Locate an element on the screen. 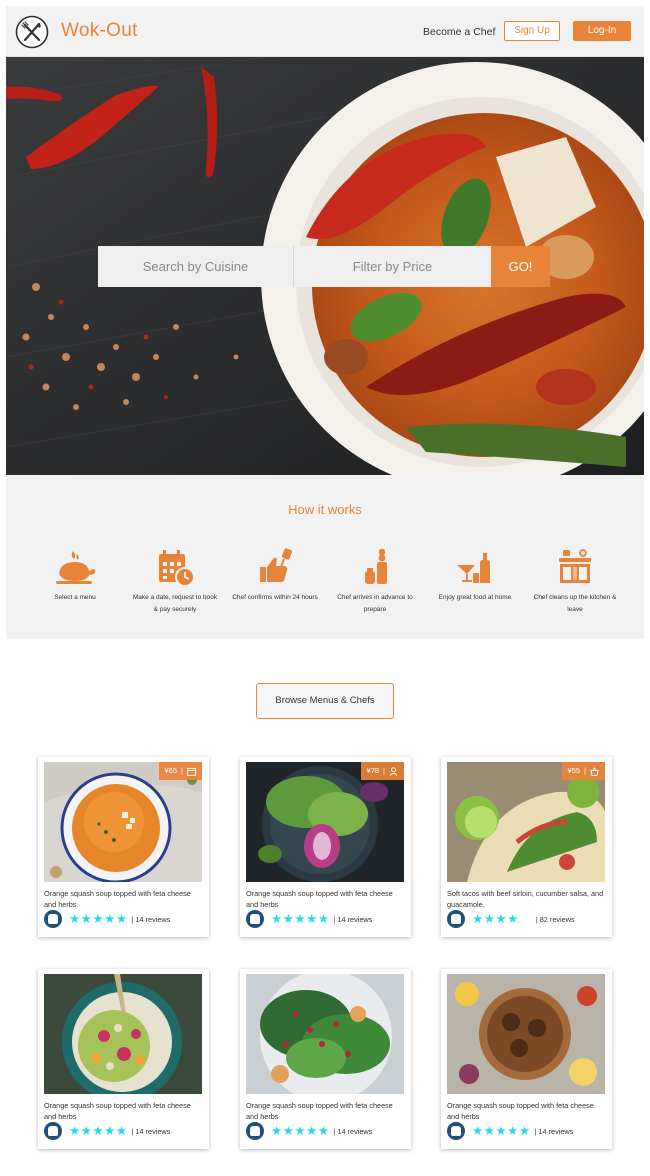  step-label: Select a menu is located at coordinates (75, 597).